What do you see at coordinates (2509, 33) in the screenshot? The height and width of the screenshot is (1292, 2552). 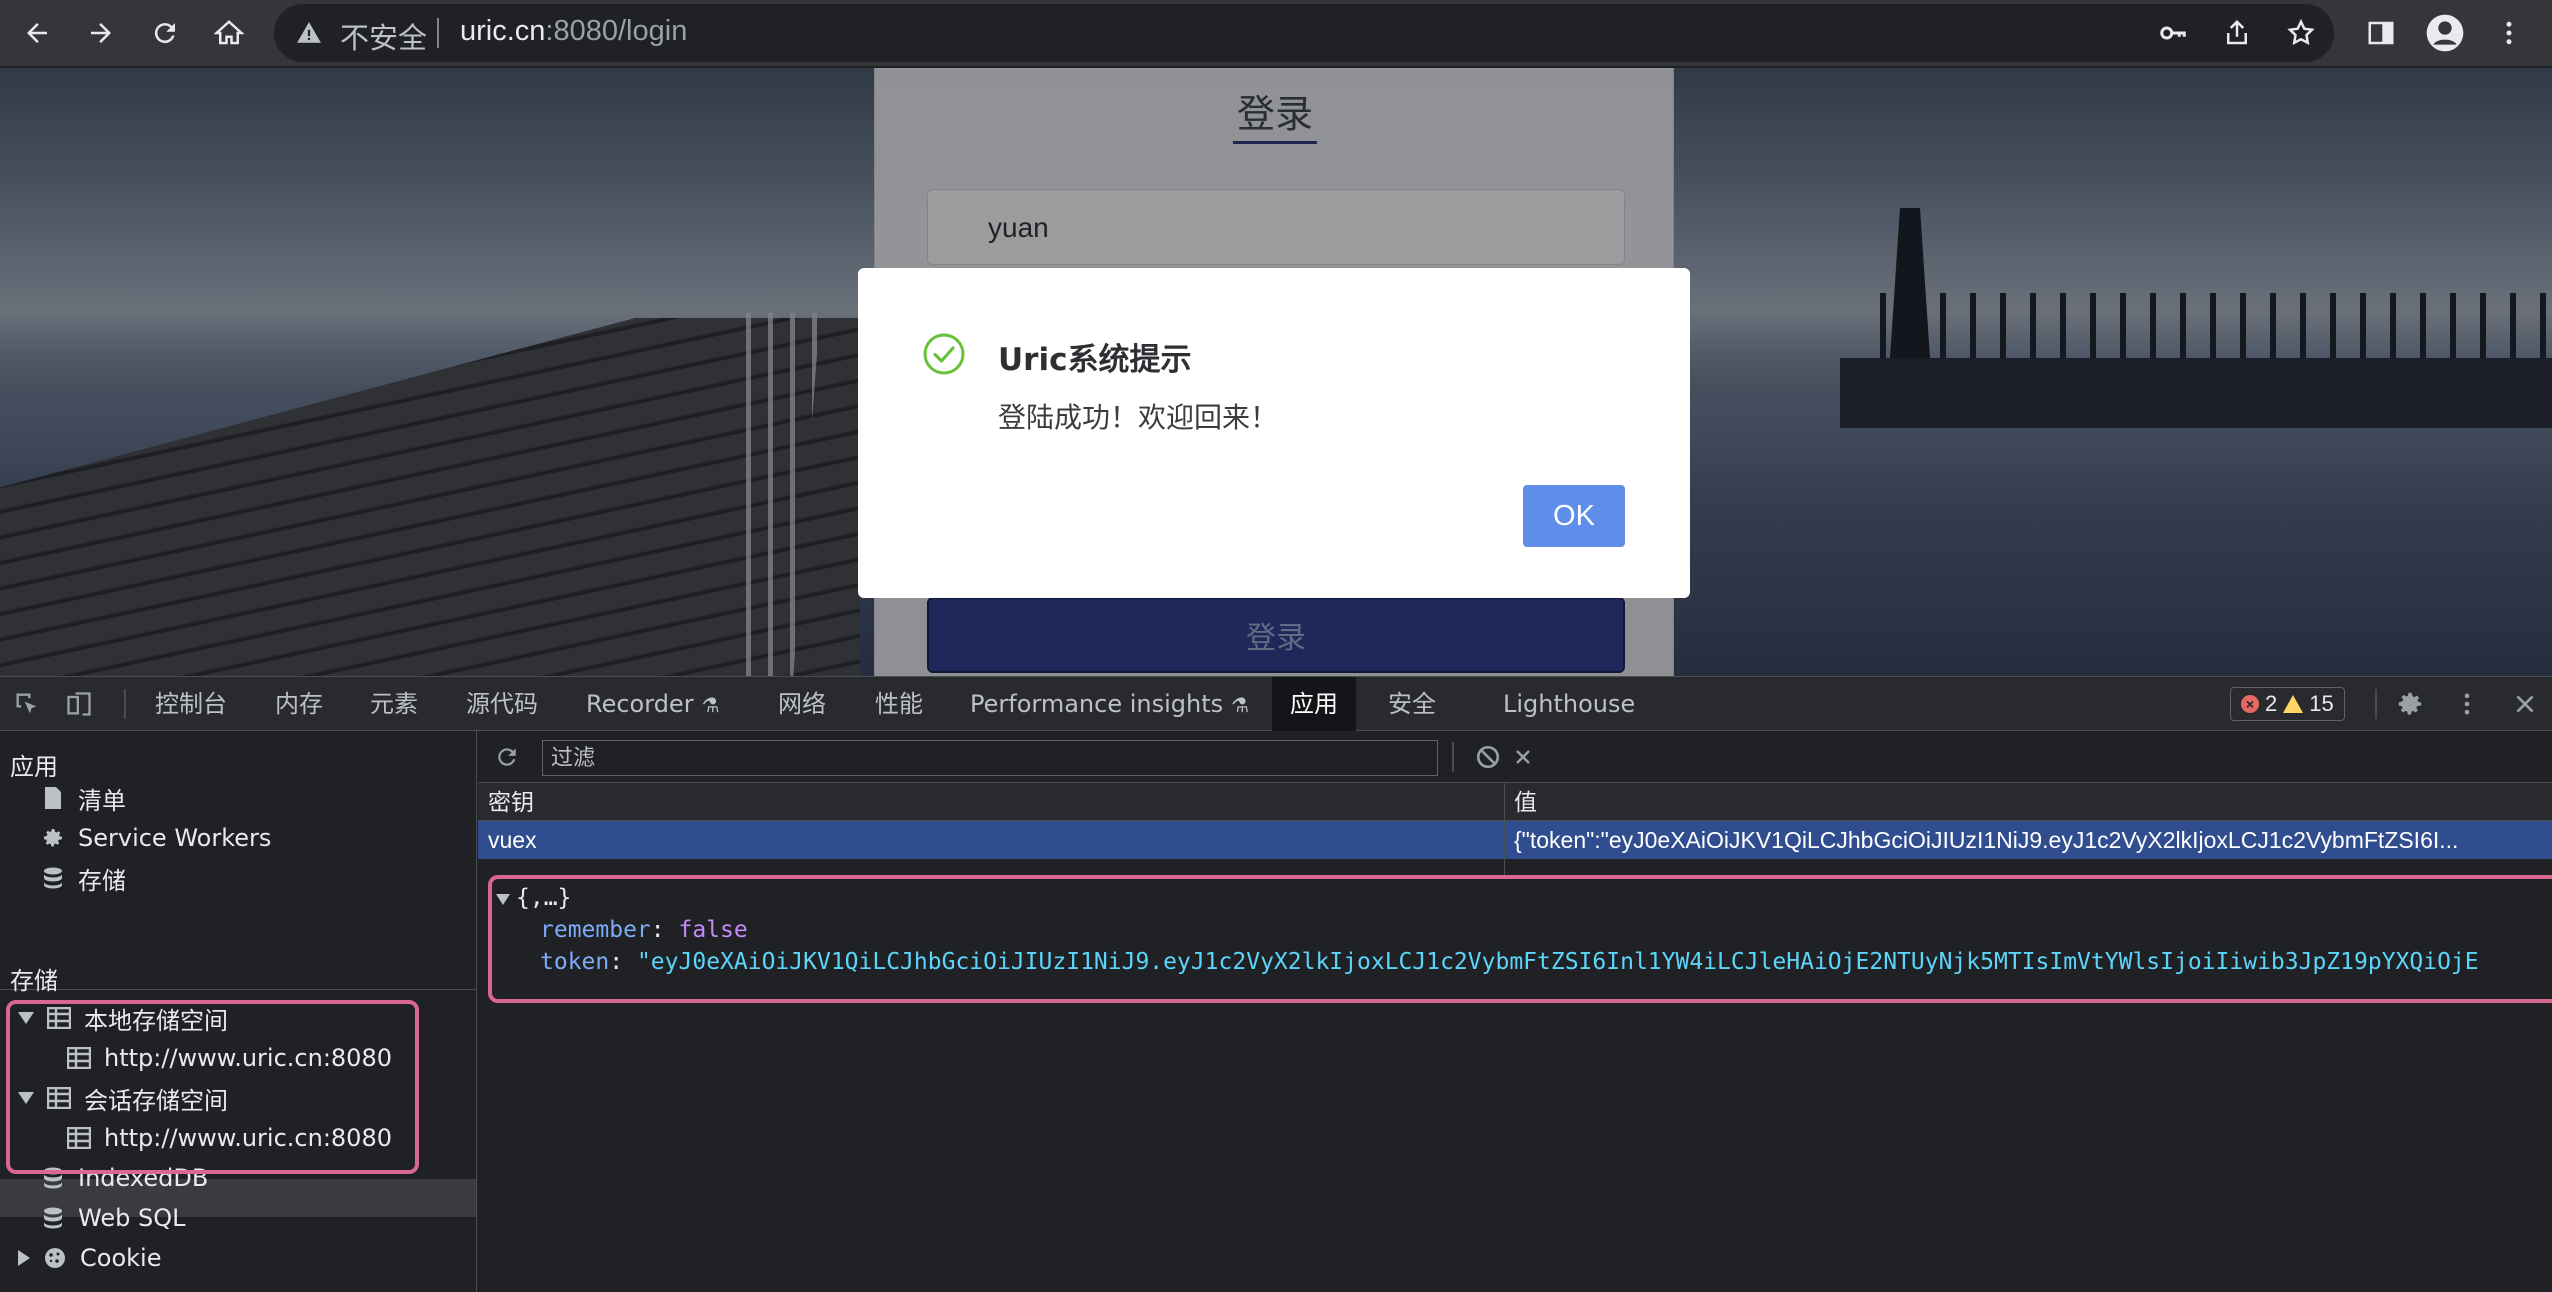 I see `kebab-menu-icon` at bounding box center [2509, 33].